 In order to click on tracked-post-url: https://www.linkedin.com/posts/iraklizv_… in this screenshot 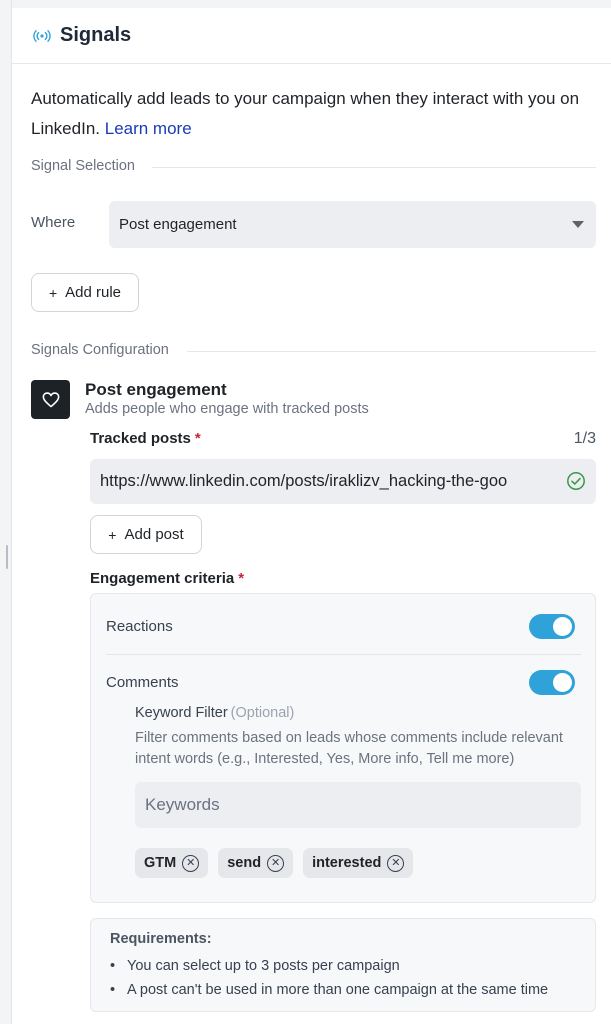, I will do `click(304, 481)`.